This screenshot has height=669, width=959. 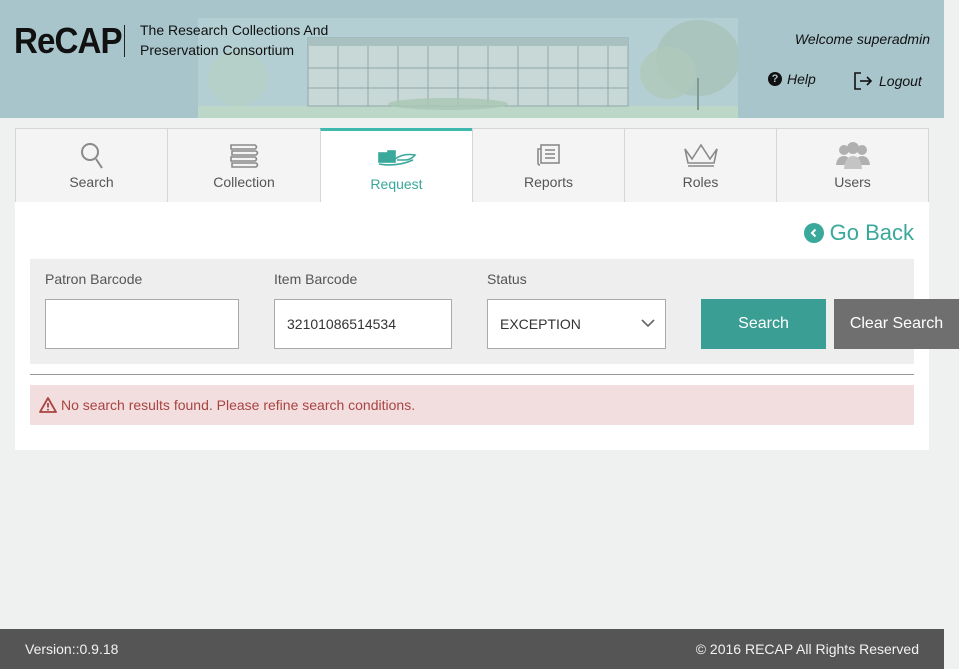 I want to click on search-button: Search, so click(x=763, y=324).